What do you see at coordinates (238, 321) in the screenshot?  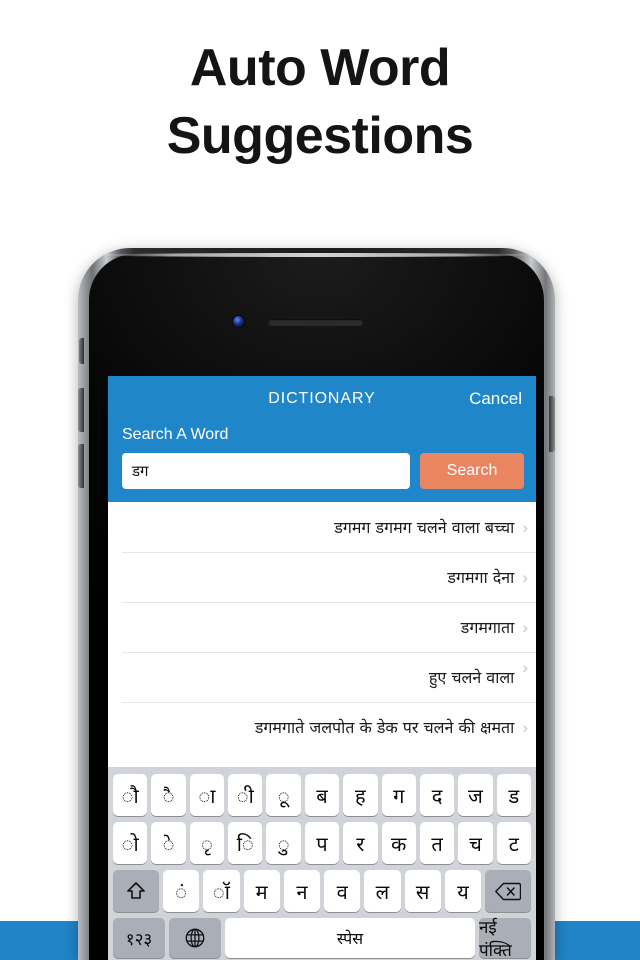 I see `front-camera-icon` at bounding box center [238, 321].